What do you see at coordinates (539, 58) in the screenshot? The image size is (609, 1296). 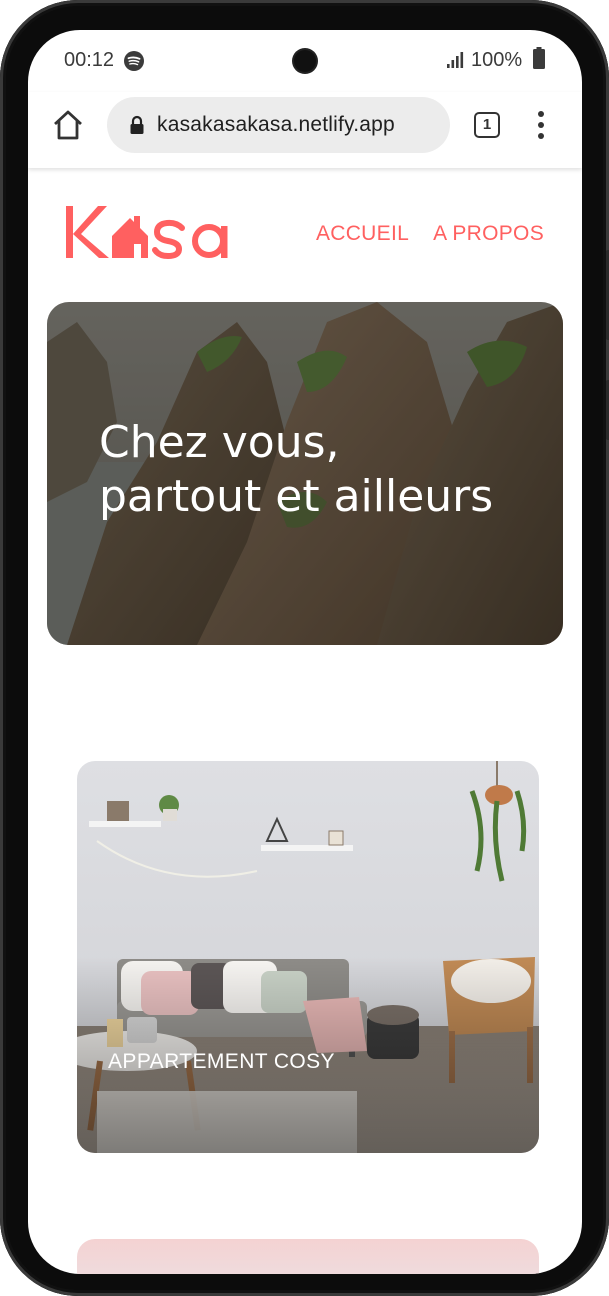 I see `battery-icon` at bounding box center [539, 58].